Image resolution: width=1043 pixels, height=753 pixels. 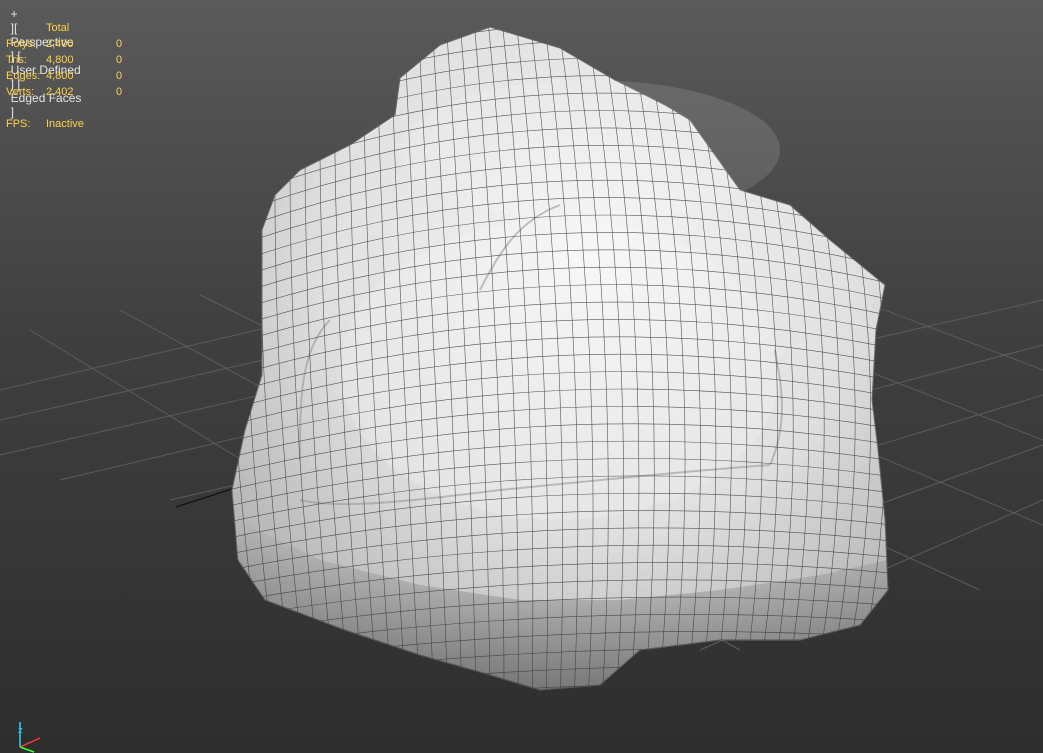 What do you see at coordinates (18, 124) in the screenshot?
I see `fps-label: FPS:` at bounding box center [18, 124].